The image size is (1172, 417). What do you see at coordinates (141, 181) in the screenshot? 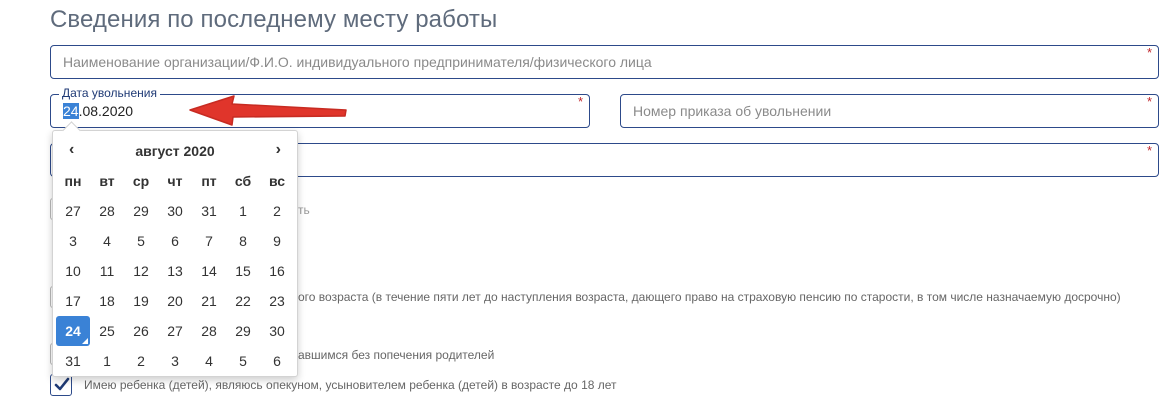
I see `weekday-label: ср` at bounding box center [141, 181].